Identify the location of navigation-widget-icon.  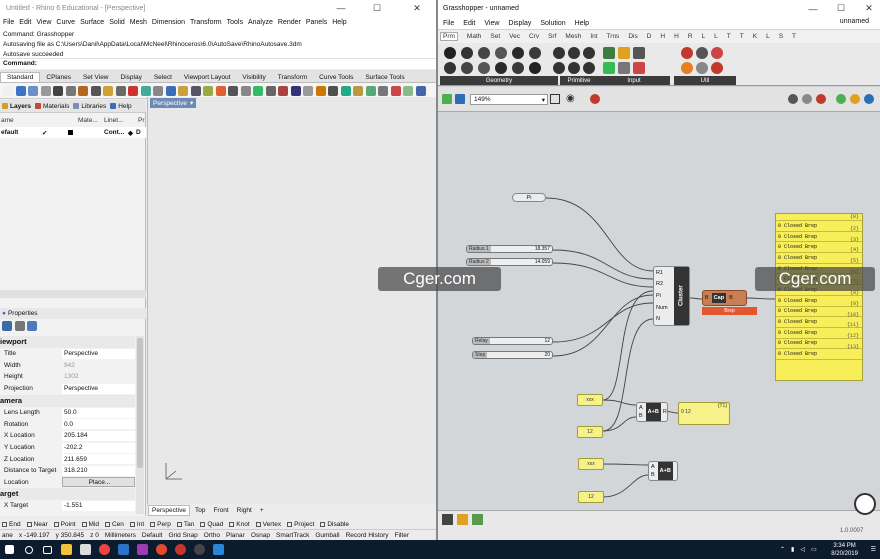
(865, 504).